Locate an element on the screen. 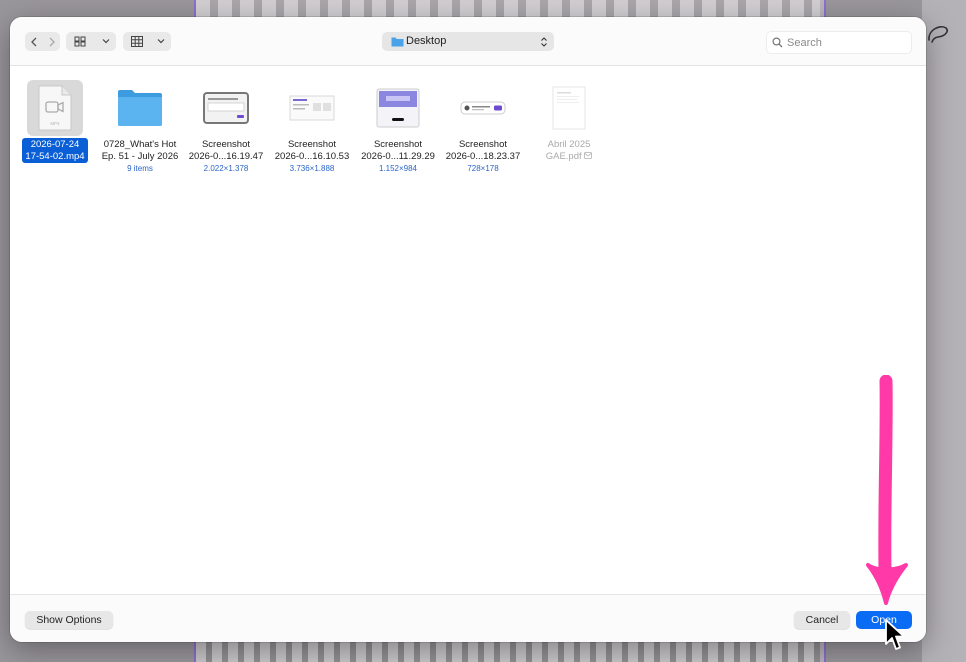  location-label: Desktop is located at coordinates (426, 41).